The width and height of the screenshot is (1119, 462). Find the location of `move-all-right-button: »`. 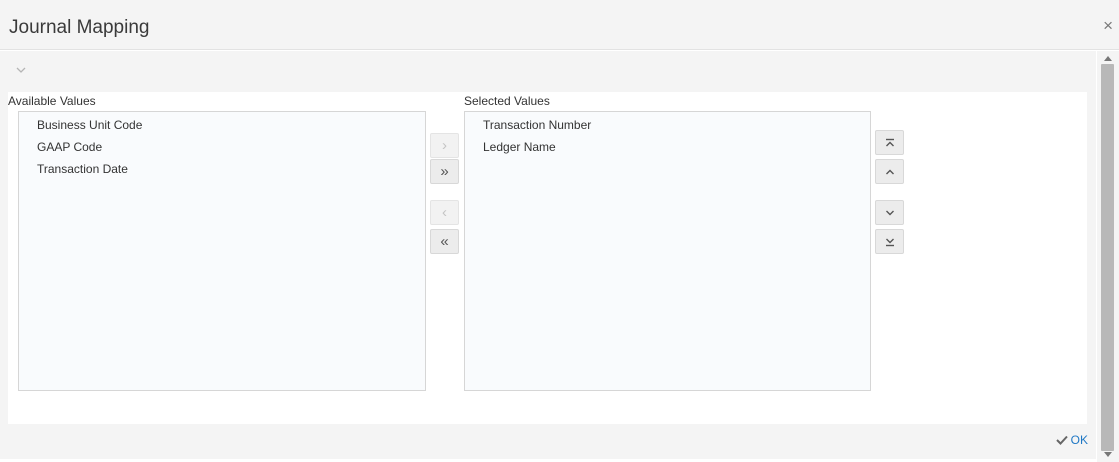

move-all-right-button: » is located at coordinates (444, 171).